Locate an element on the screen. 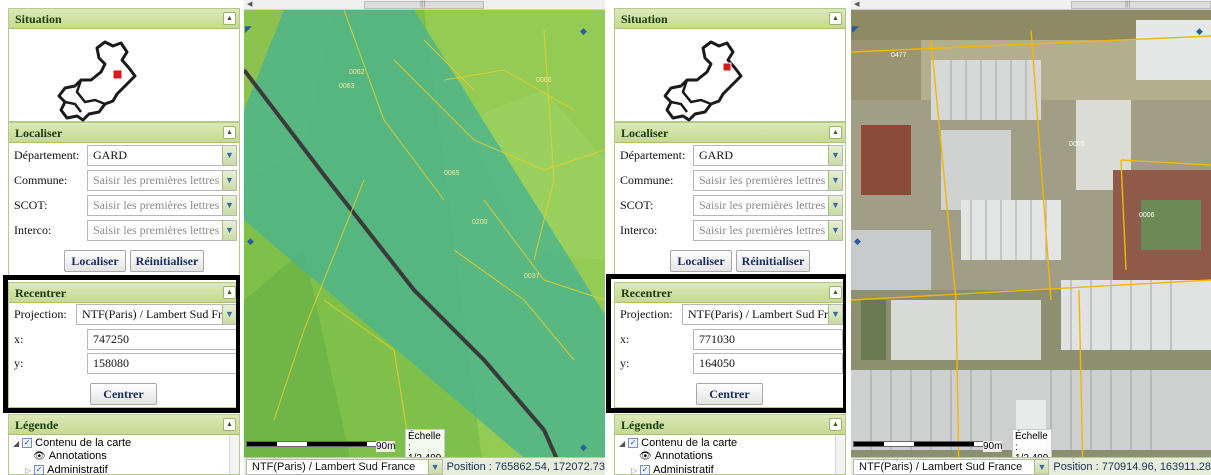 The width and height of the screenshot is (1211, 475). x-input: 771030 is located at coordinates (768, 339).